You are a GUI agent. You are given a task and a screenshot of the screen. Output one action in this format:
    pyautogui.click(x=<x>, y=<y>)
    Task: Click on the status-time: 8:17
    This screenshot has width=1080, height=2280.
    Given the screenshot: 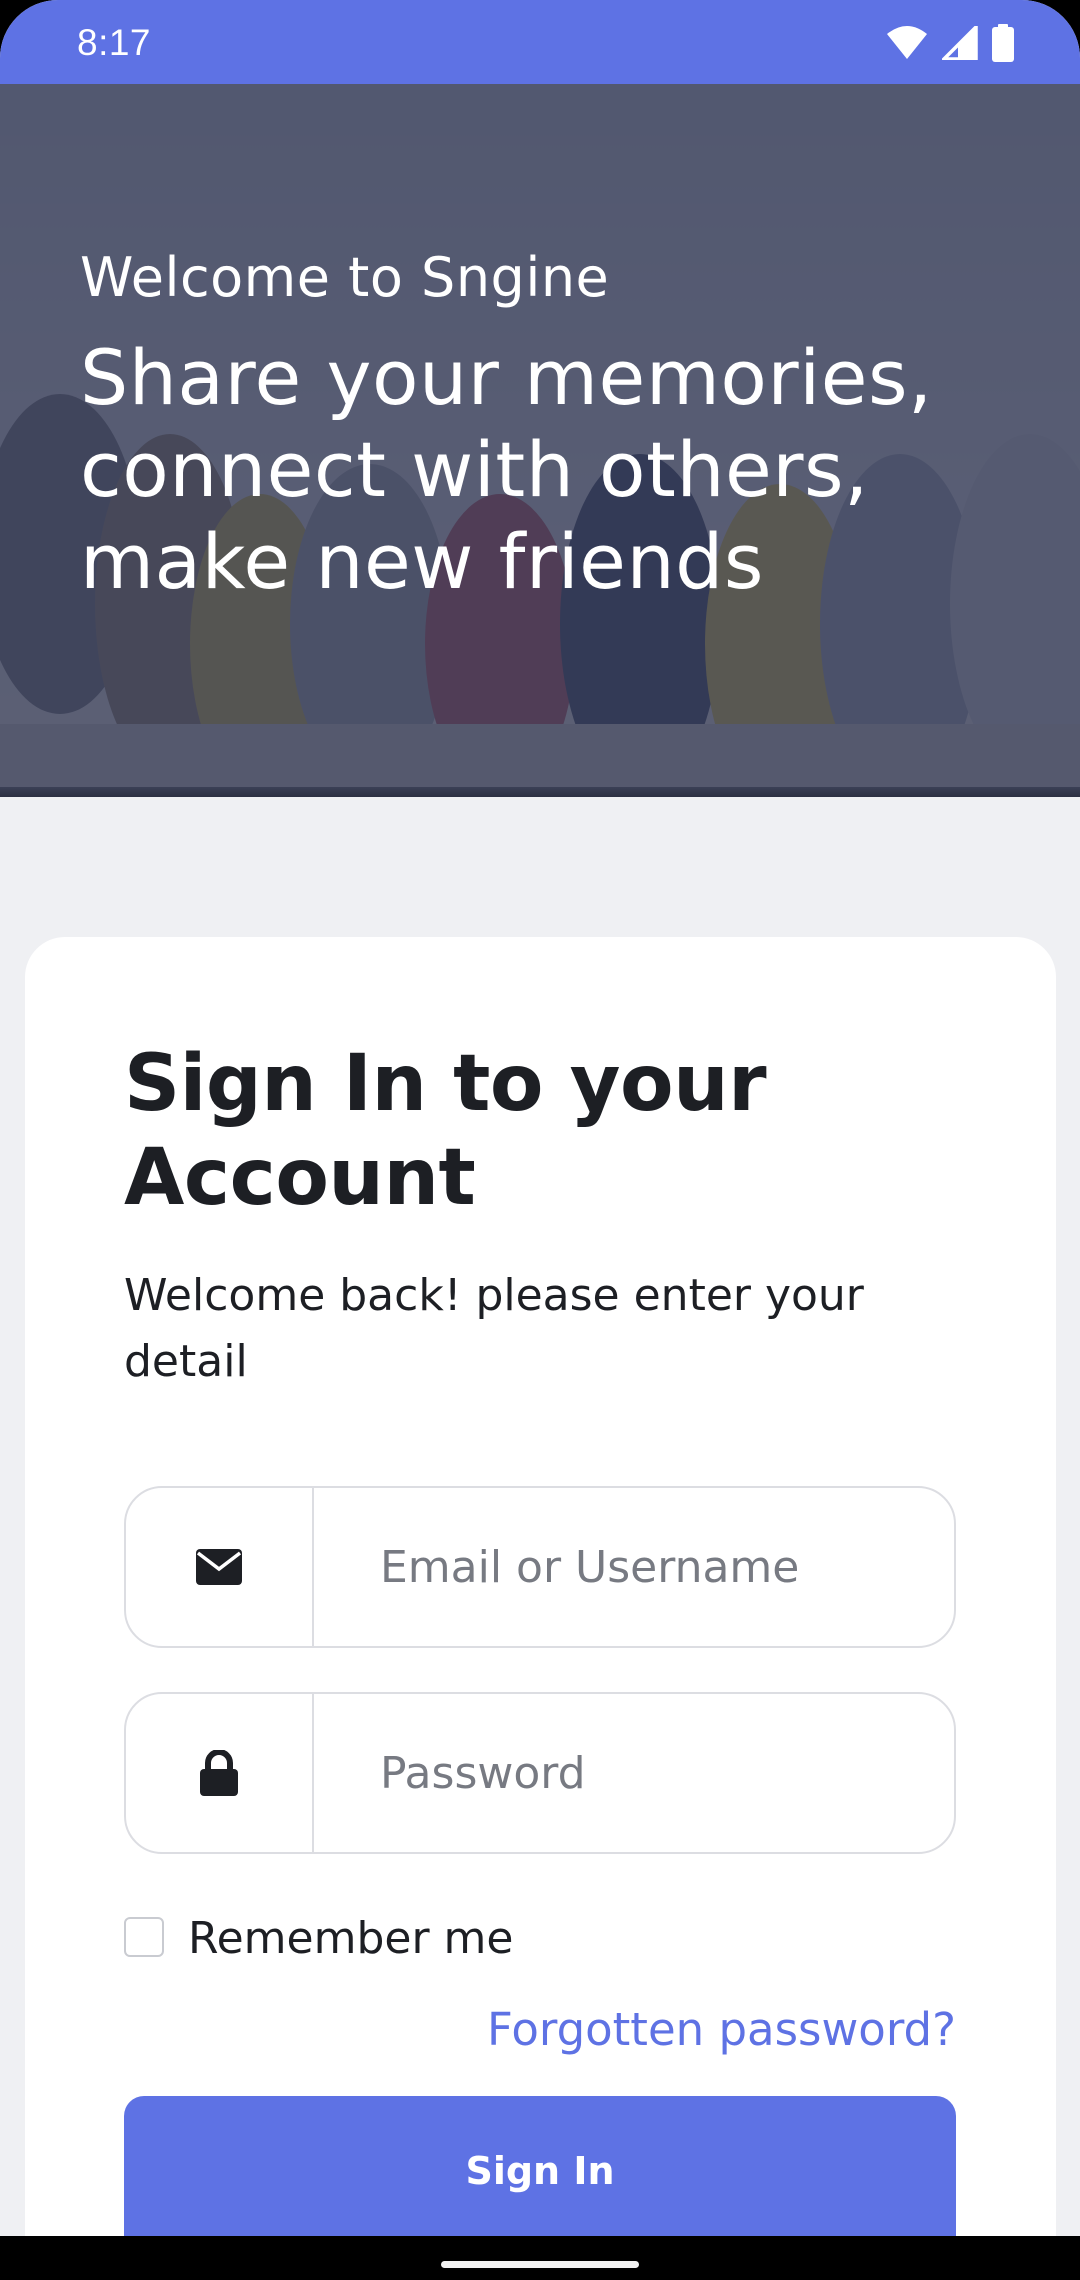 What is the action you would take?
    pyautogui.click(x=114, y=42)
    